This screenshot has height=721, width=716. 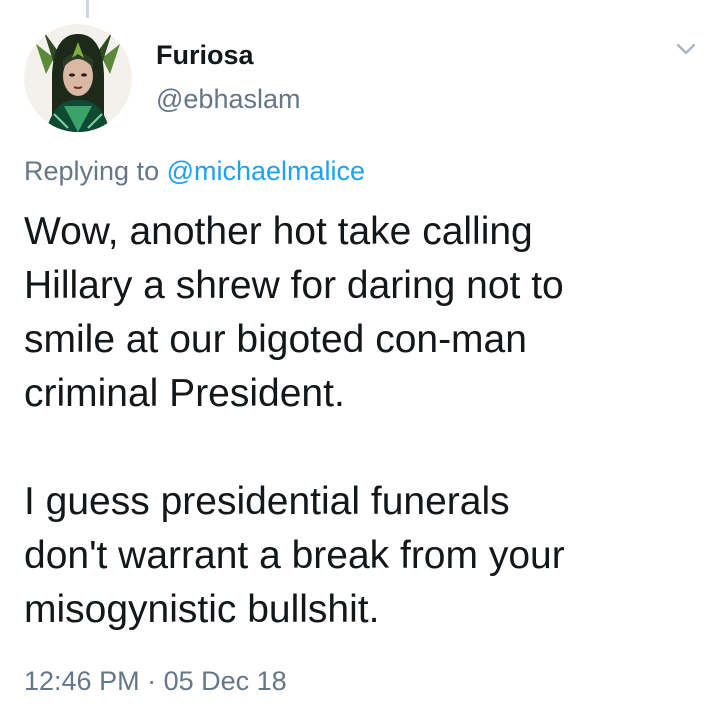 I want to click on timestamp-date: 05 Dec 18, so click(x=225, y=681).